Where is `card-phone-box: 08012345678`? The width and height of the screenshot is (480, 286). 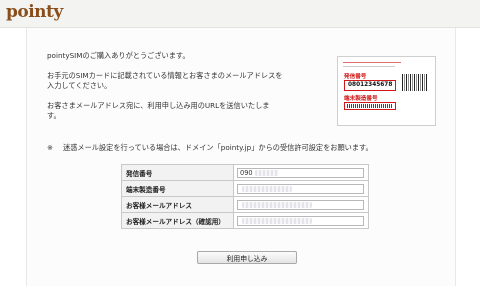 card-phone-box: 08012345678 is located at coordinates (370, 85).